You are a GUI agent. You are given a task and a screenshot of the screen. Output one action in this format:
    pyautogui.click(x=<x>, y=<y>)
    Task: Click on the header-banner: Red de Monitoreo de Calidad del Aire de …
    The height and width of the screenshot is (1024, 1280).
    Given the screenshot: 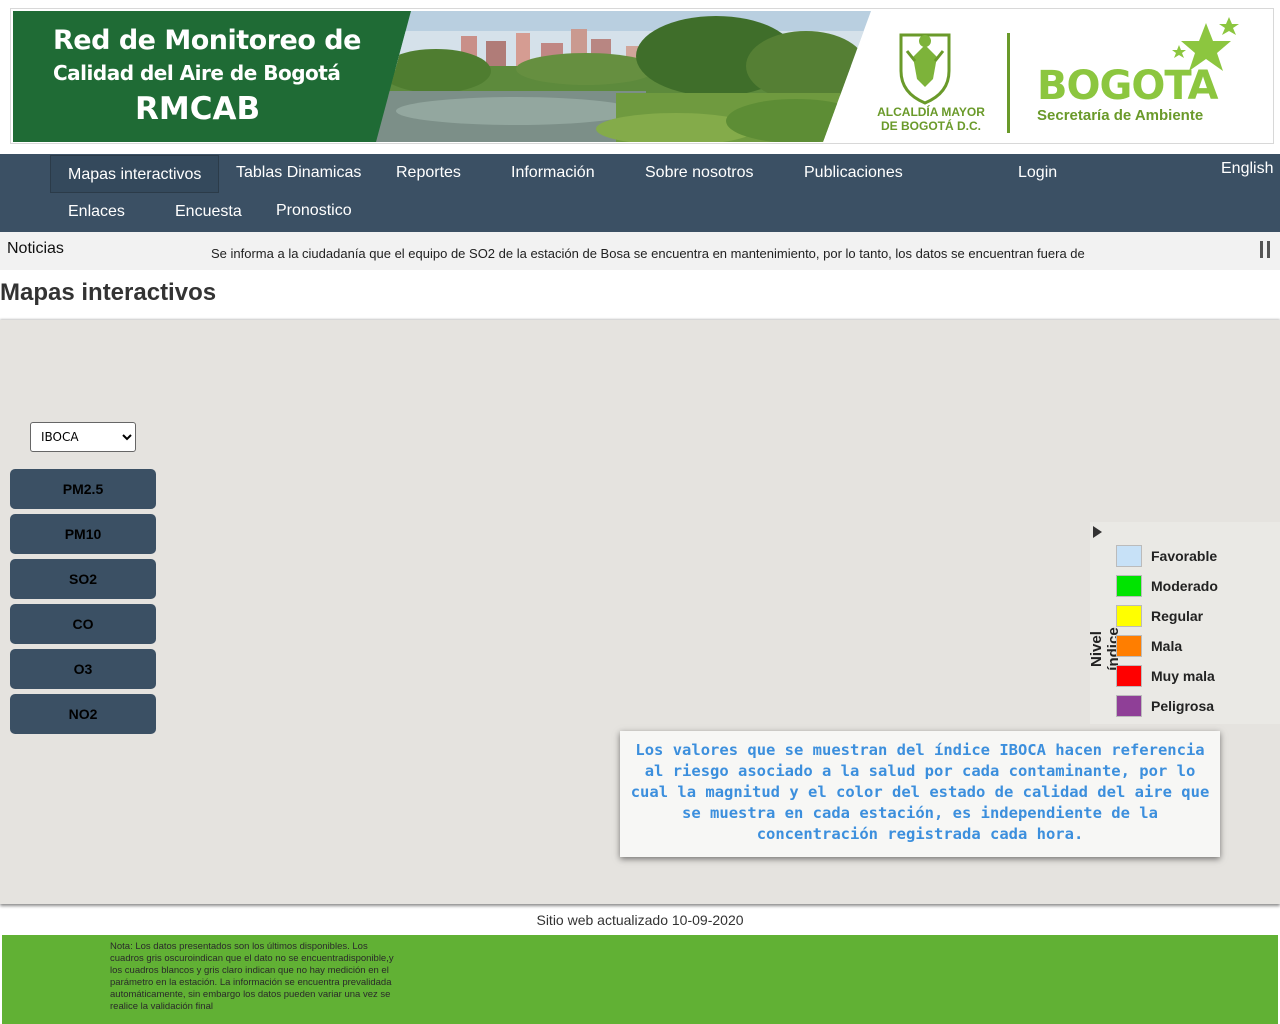 What is the action you would take?
    pyautogui.click(x=642, y=76)
    